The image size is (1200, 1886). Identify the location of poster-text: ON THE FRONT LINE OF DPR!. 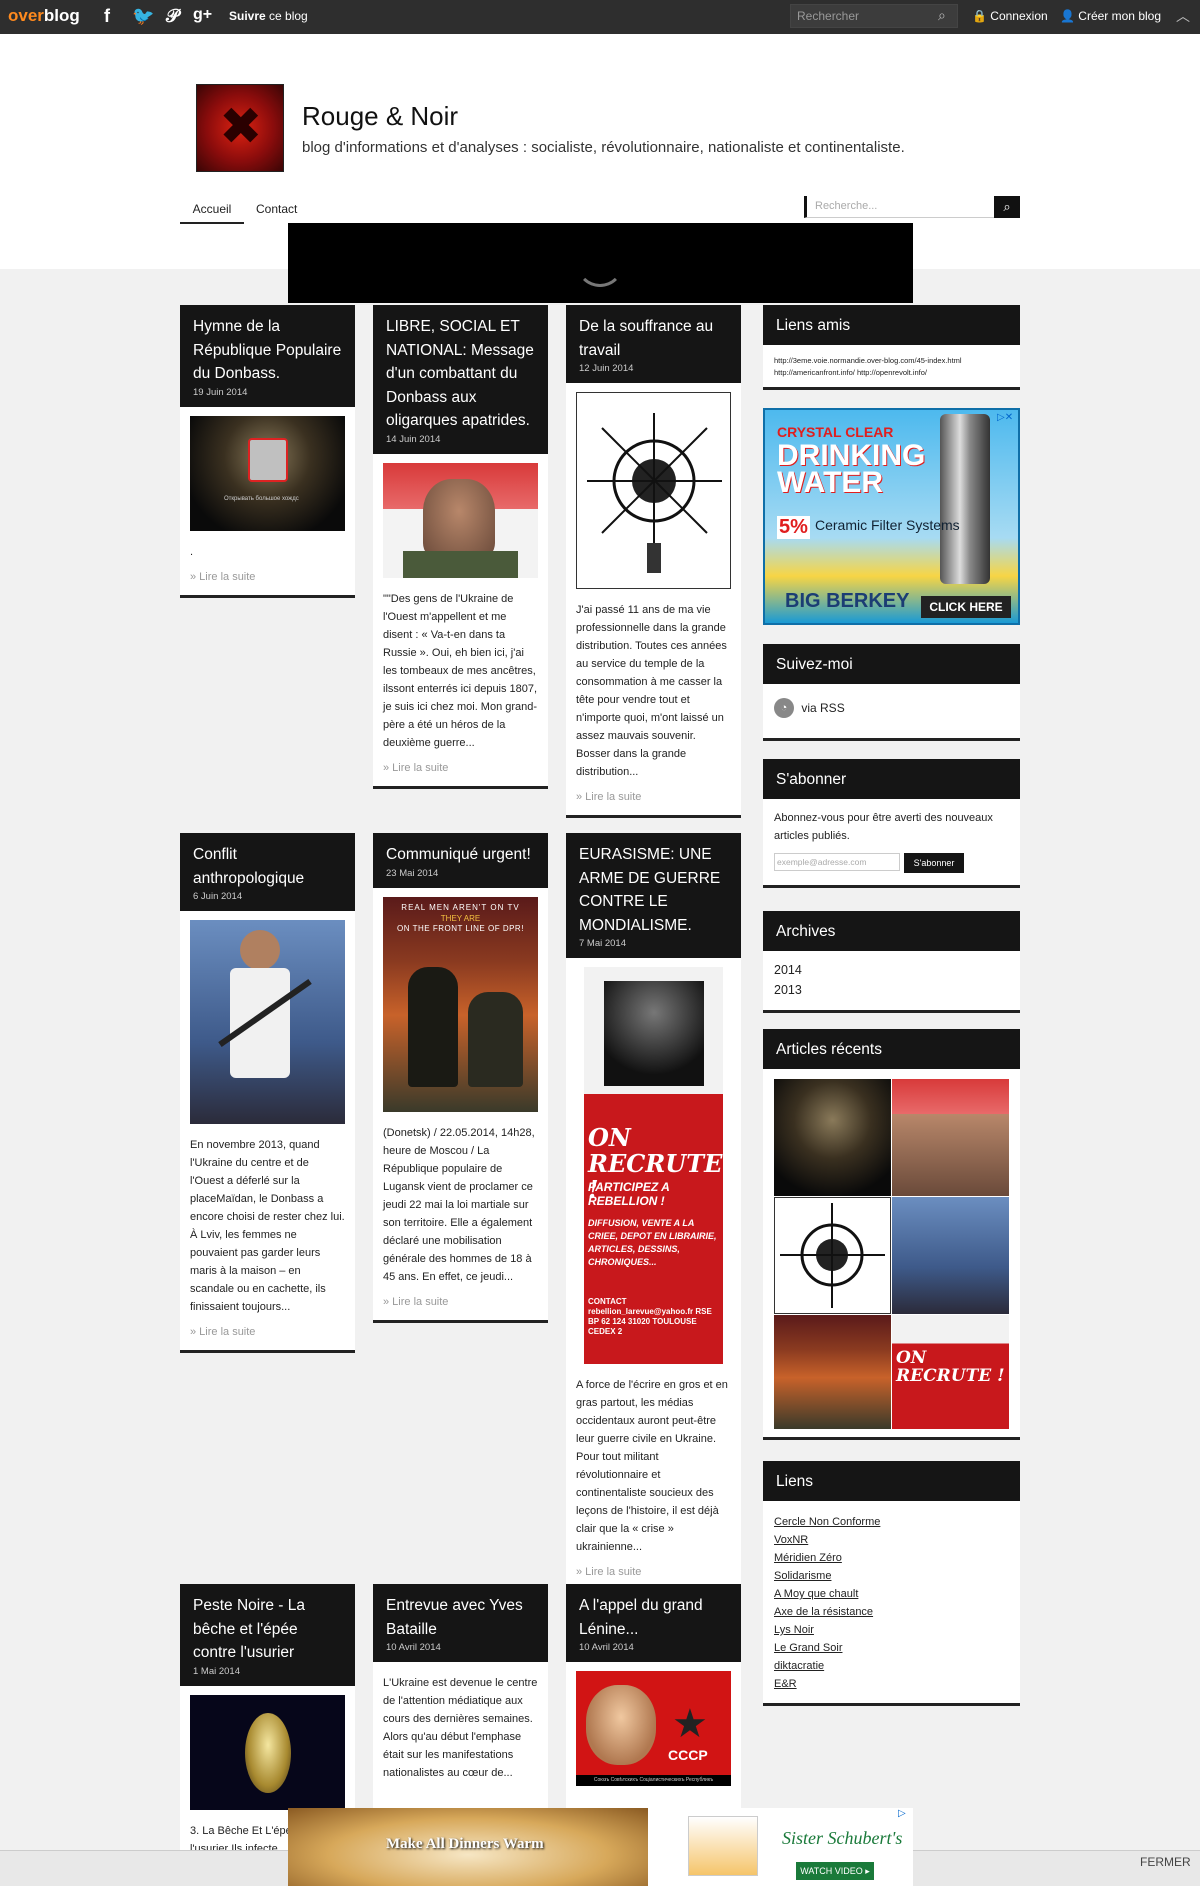
(460, 928).